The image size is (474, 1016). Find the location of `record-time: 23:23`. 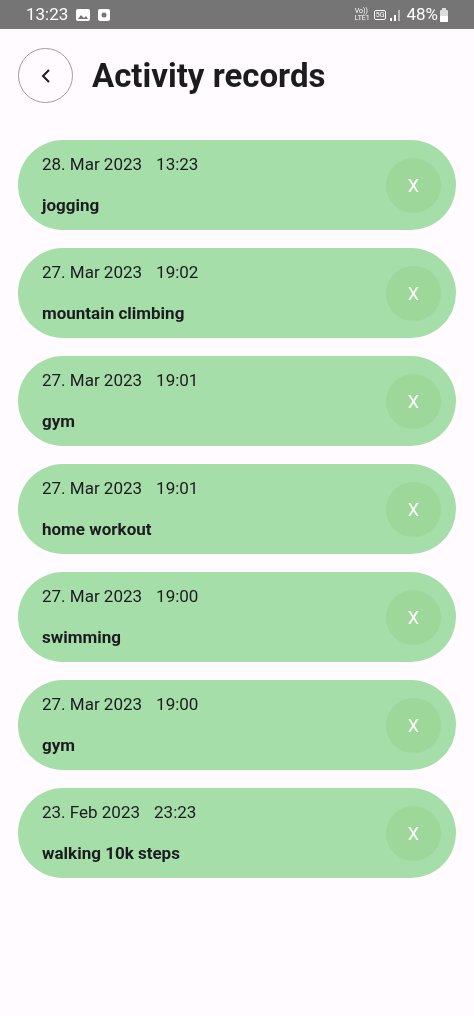

record-time: 23:23 is located at coordinates (175, 812).